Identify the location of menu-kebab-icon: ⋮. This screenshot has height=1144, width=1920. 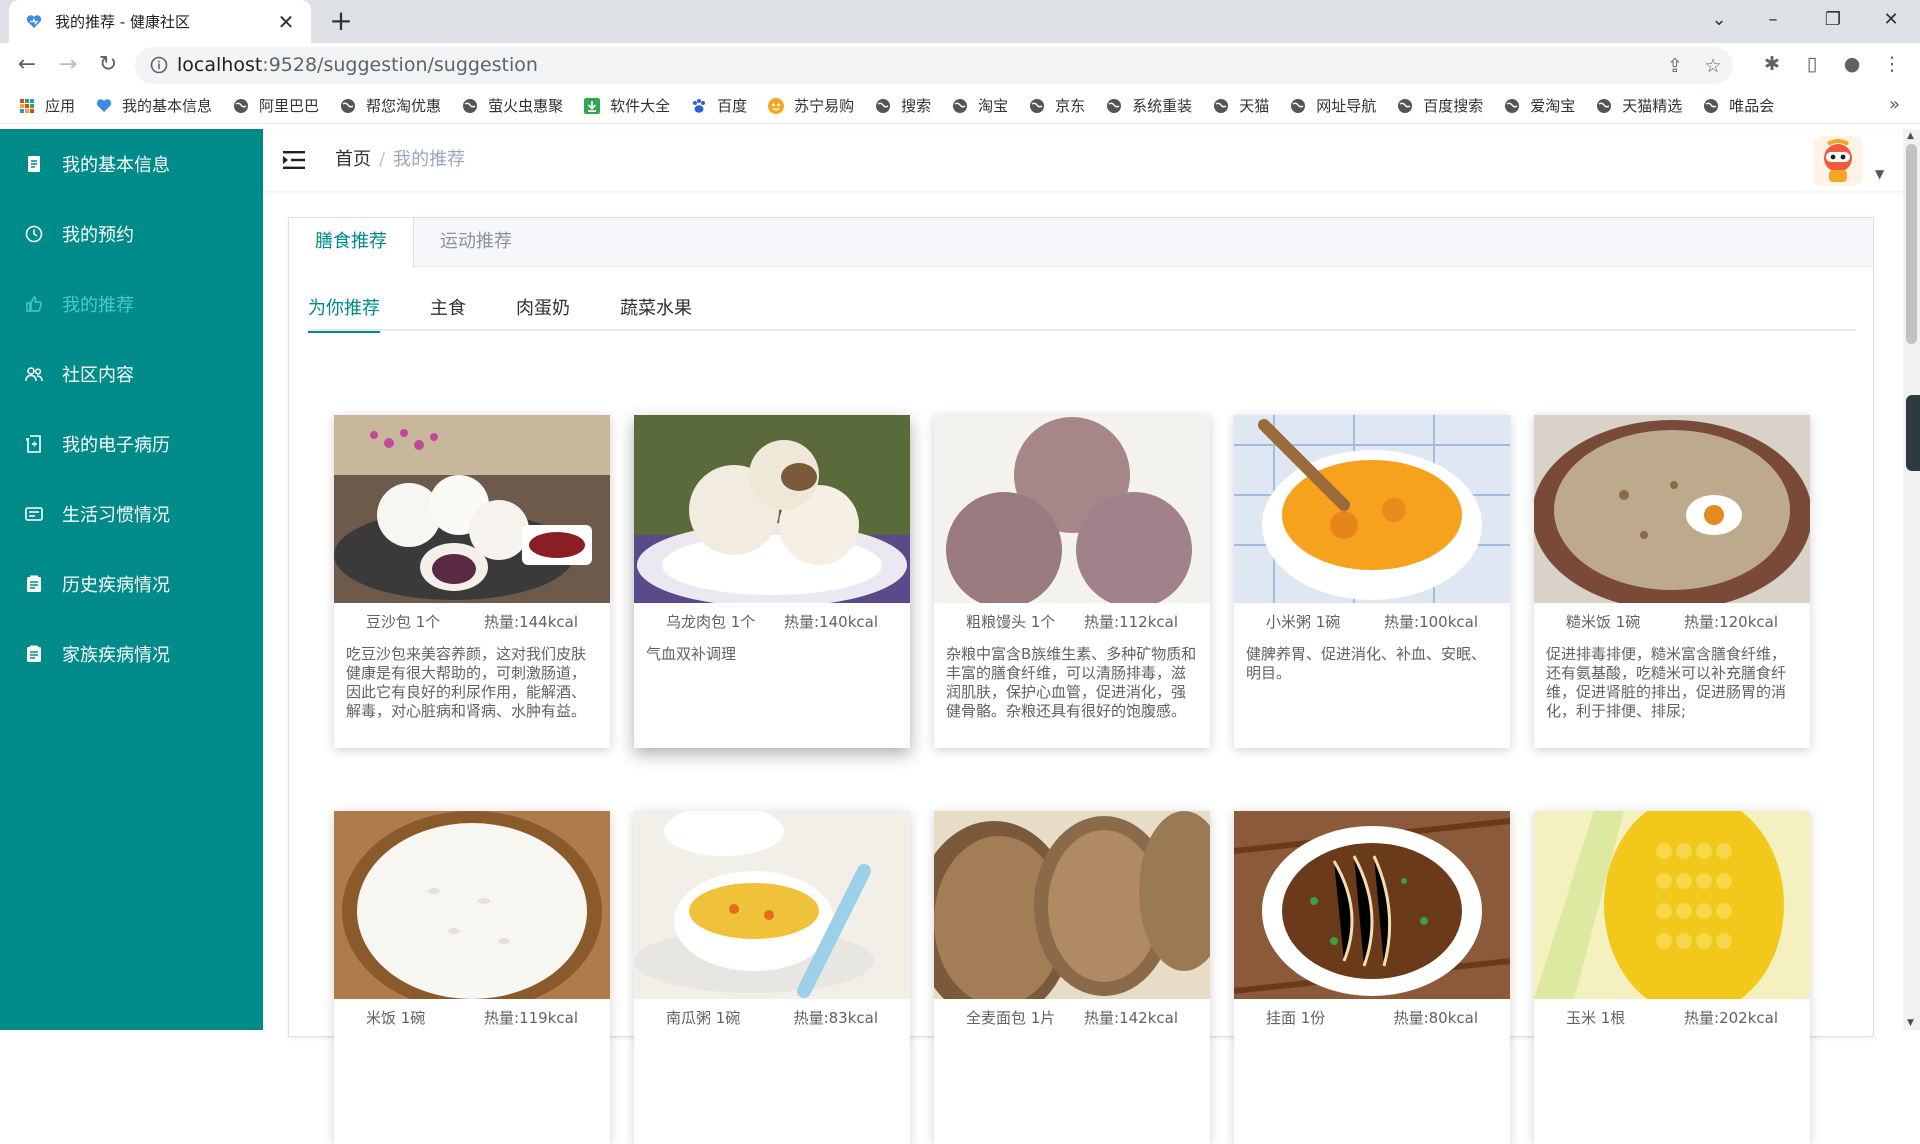
(1892, 64).